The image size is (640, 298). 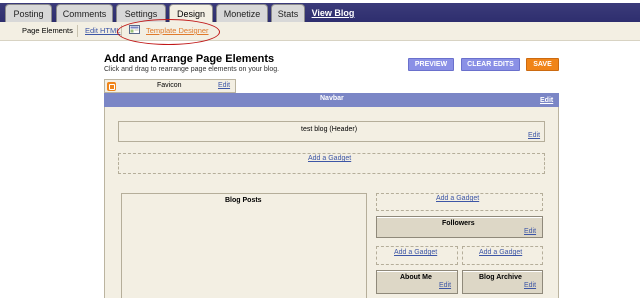 I want to click on add-gadget-box-left-column: Add a Gadget, so click(x=417, y=255).